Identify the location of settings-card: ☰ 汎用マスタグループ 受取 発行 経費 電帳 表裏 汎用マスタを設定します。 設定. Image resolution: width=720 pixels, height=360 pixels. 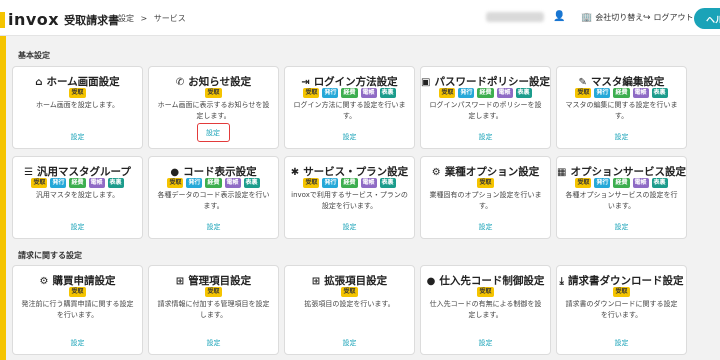
(77, 197).